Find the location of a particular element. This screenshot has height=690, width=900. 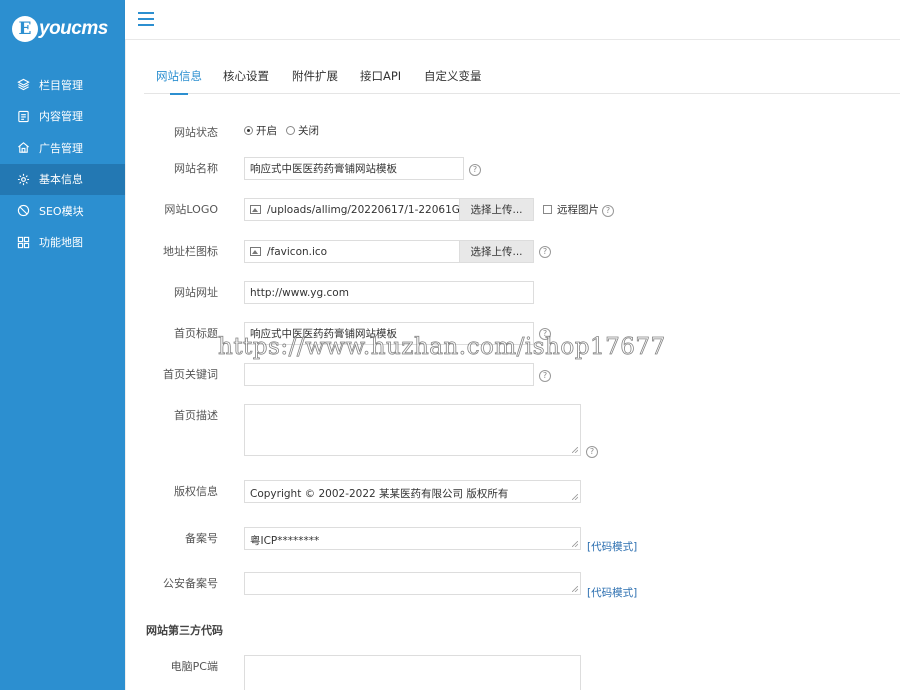

top-bar is located at coordinates (512, 20).